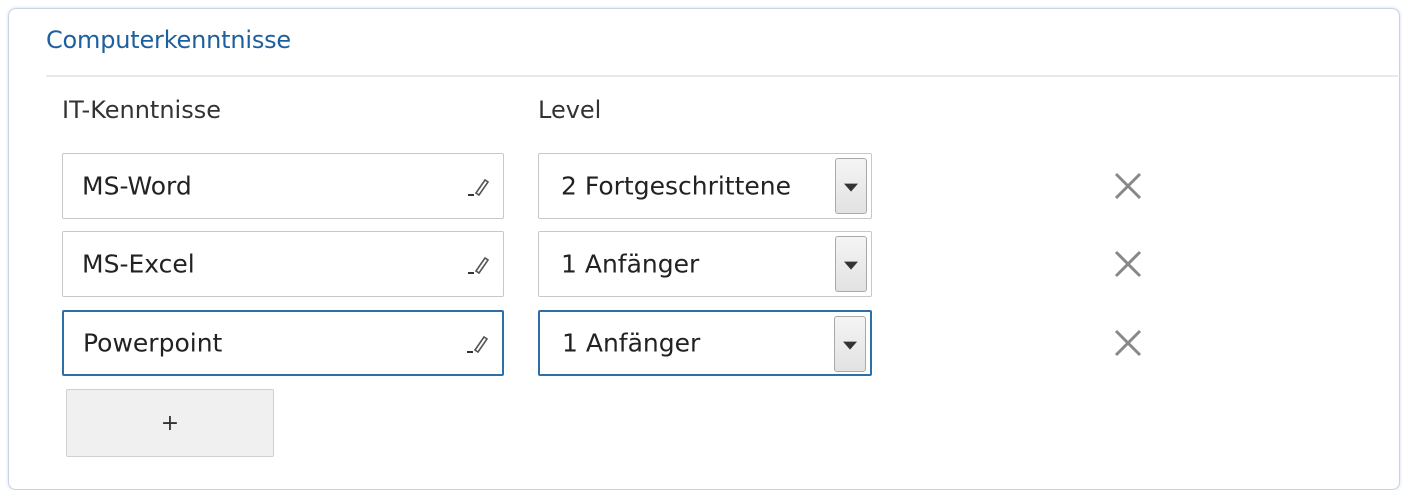  What do you see at coordinates (283, 343) in the screenshot?
I see `skill-input: Powerpoint` at bounding box center [283, 343].